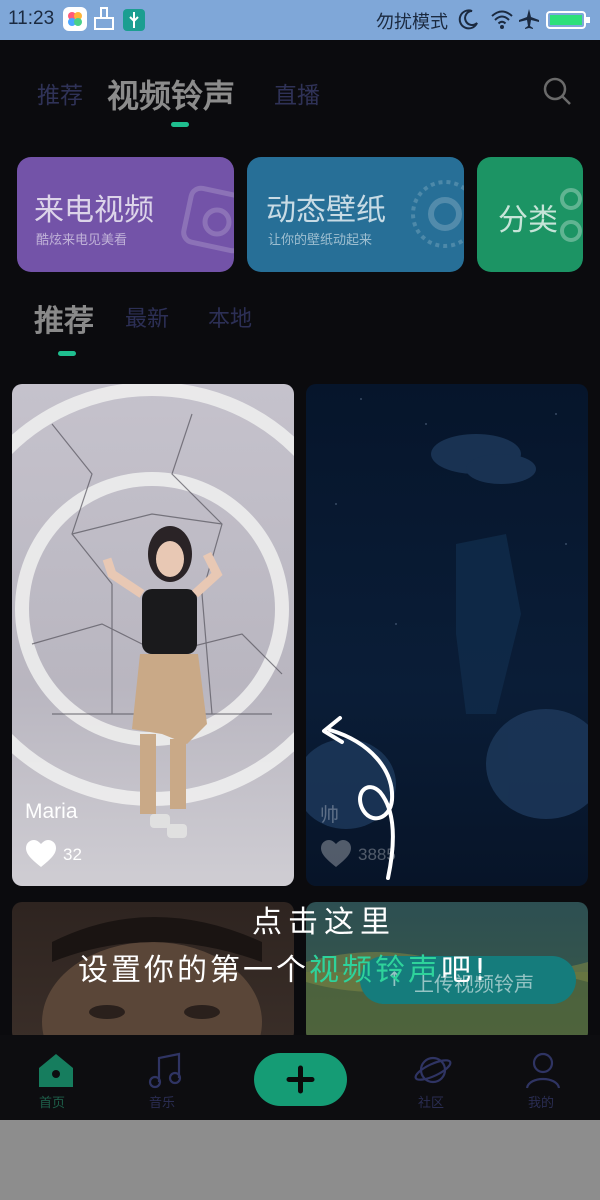 The image size is (600, 1200). What do you see at coordinates (230, 317) in the screenshot?
I see `subtab-local: 本地` at bounding box center [230, 317].